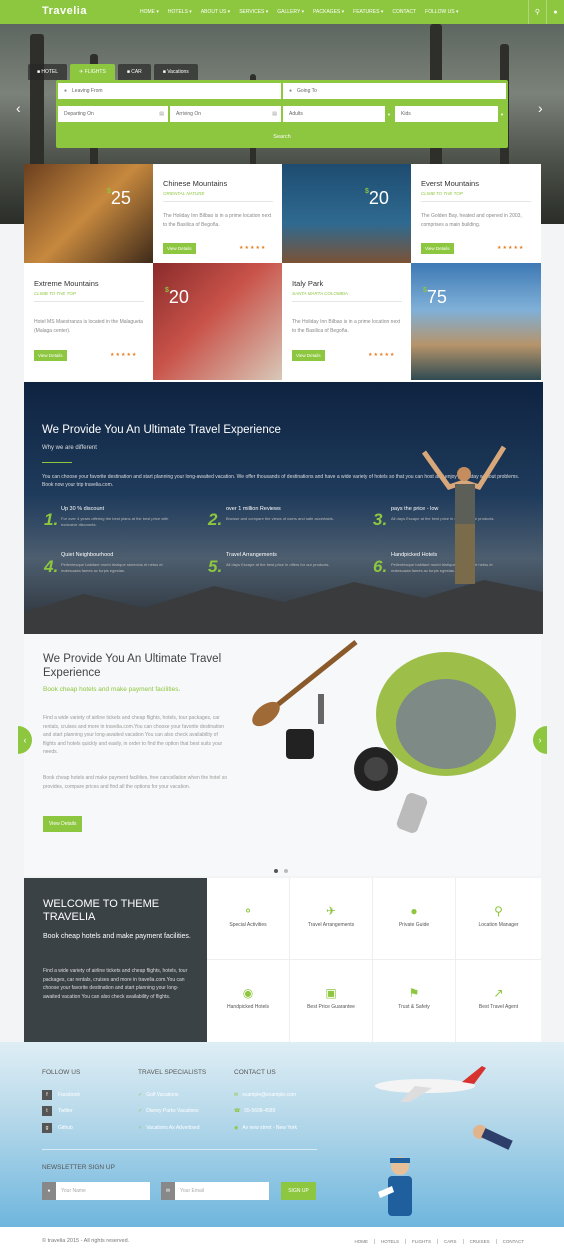 This screenshot has height=1257, width=564. What do you see at coordinates (73, 1191) in the screenshot?
I see `name-placeholder: Your Name` at bounding box center [73, 1191].